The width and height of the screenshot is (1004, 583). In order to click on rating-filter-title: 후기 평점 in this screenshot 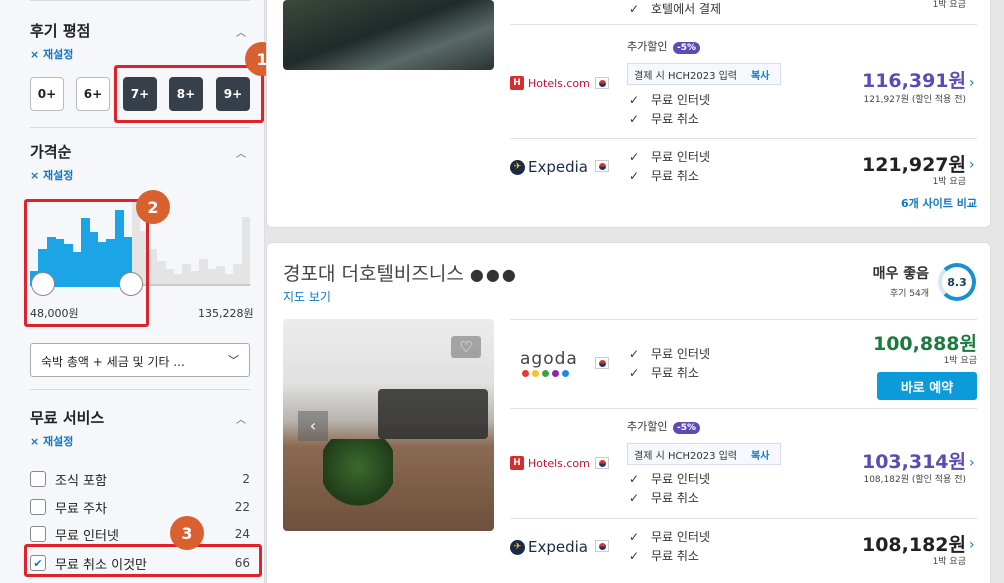, I will do `click(60, 31)`.